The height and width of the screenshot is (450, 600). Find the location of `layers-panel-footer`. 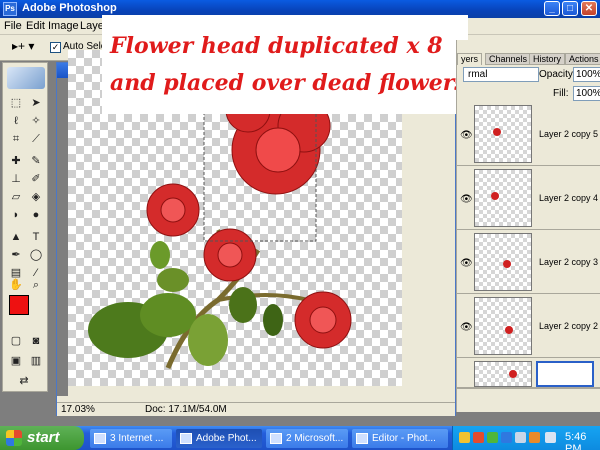

layers-panel-footer is located at coordinates (528, 395).